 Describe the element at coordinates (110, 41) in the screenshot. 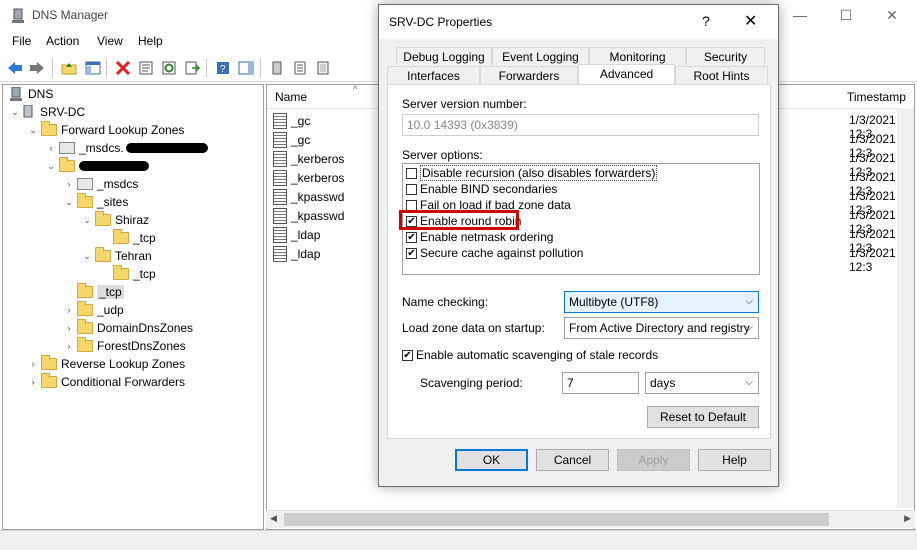

I see `menu-view: View` at that location.